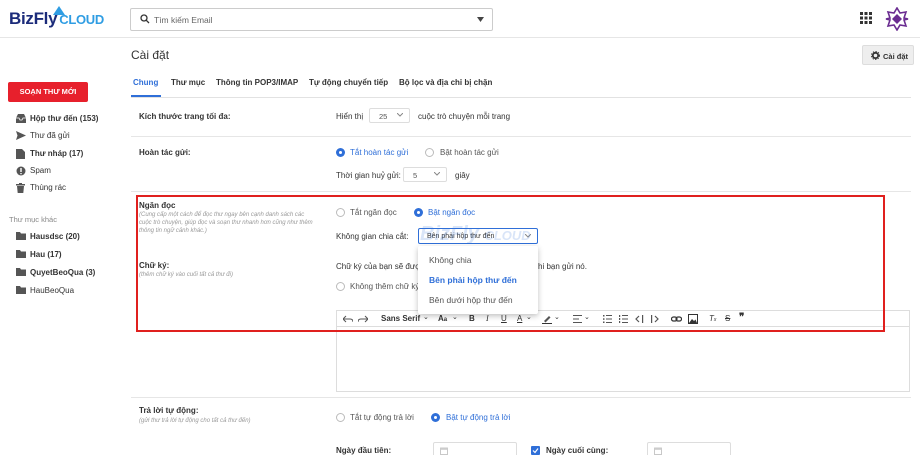  Describe the element at coordinates (56, 18) in the screenshot. I see `logo: BizFly CLOUD` at that location.